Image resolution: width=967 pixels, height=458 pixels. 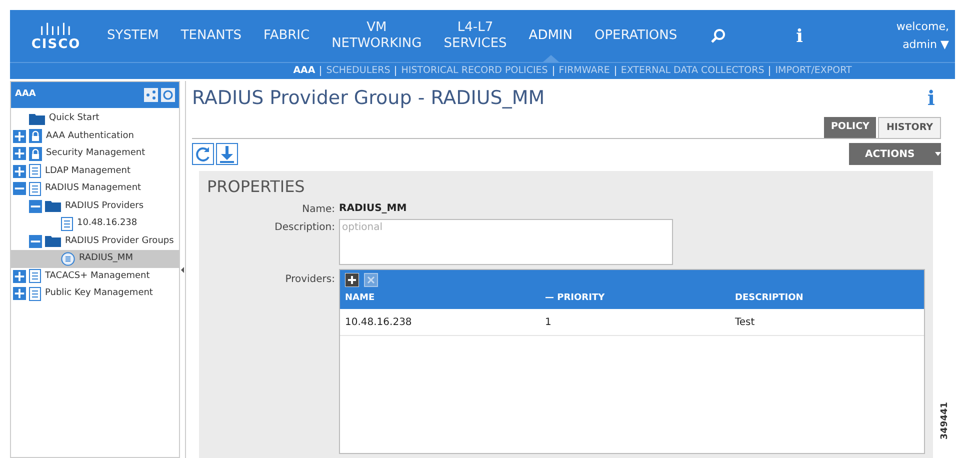 I want to click on logo-mark: ılıılı, so click(x=56, y=30).